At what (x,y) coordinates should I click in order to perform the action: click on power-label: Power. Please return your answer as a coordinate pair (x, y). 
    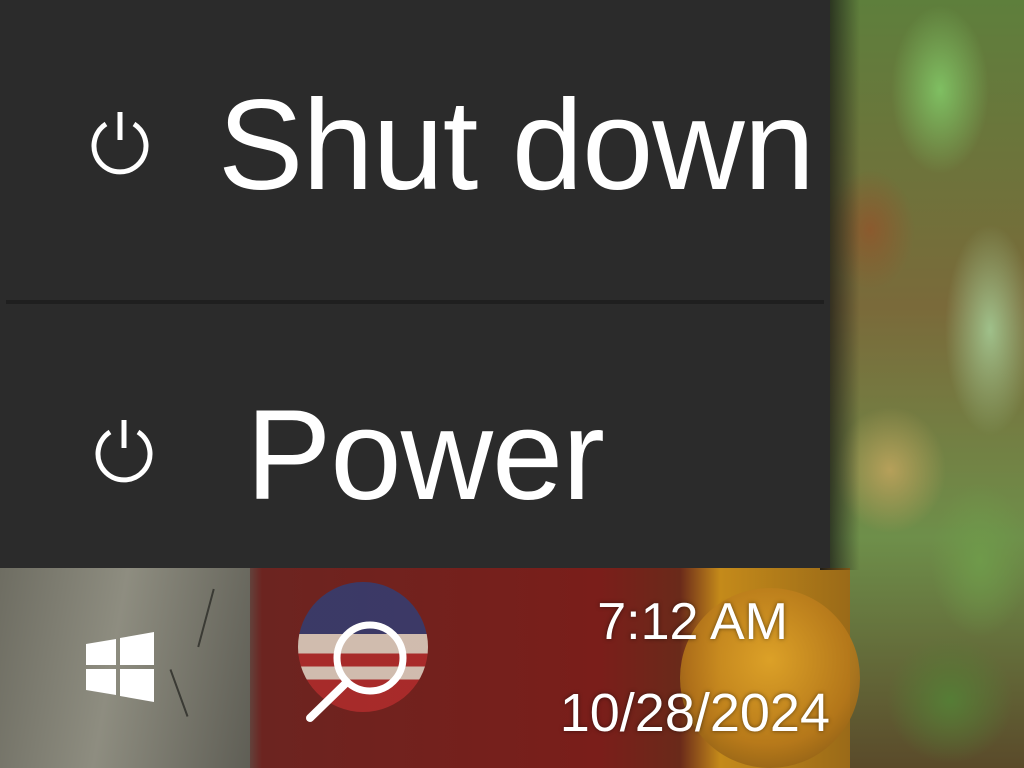
    Looking at the image, I should click on (425, 455).